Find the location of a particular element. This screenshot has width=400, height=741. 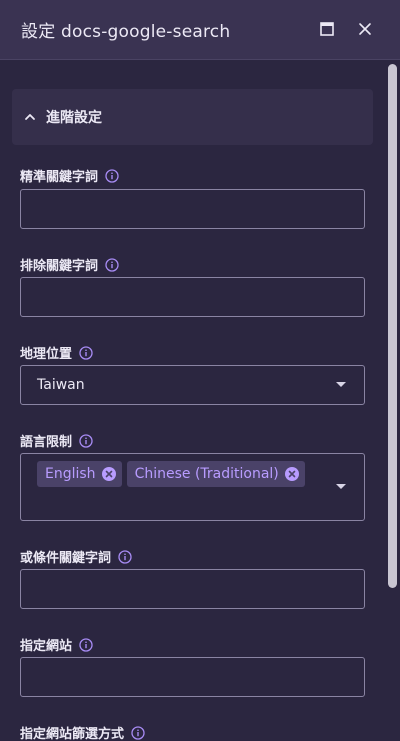

location-select: Taiwan is located at coordinates (192, 385).